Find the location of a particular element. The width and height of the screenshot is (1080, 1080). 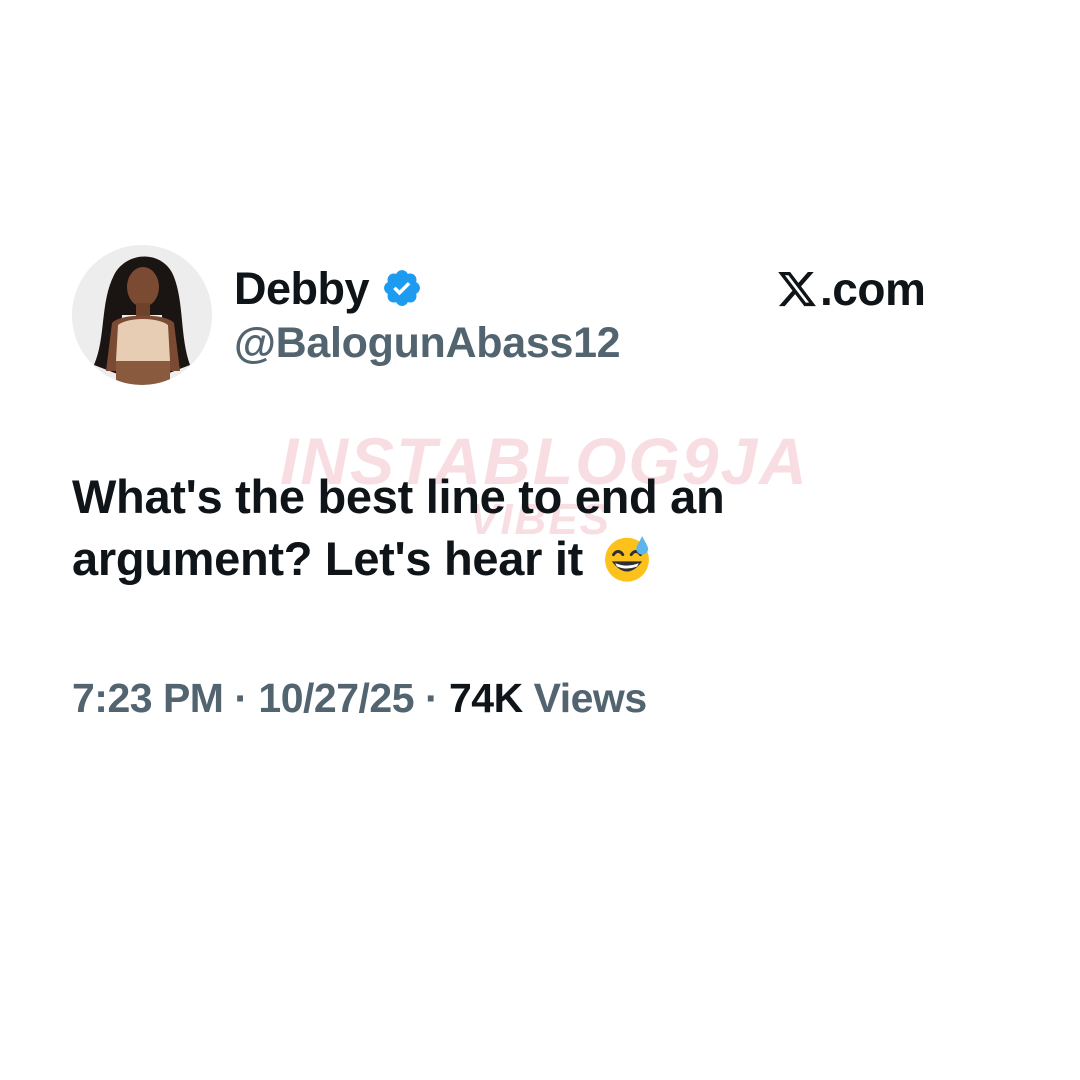

author-display-name: Debby is located at coordinates (302, 288).